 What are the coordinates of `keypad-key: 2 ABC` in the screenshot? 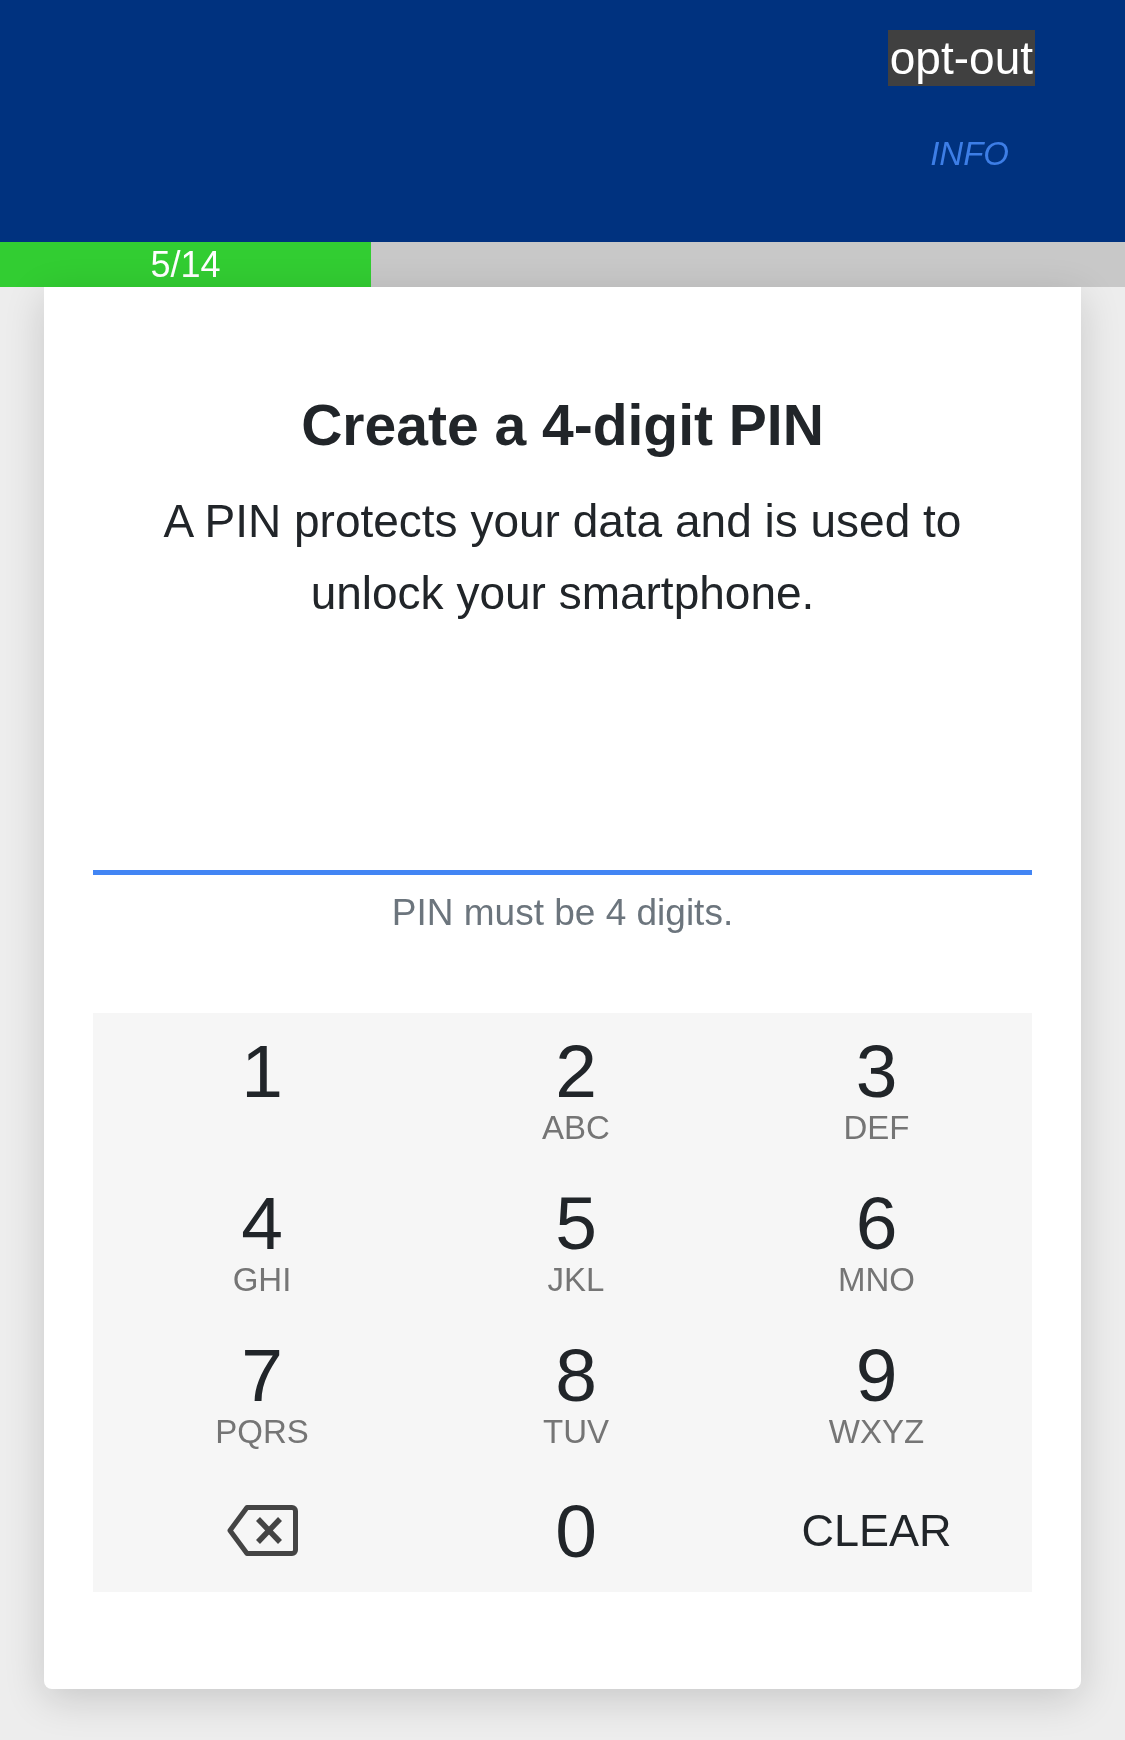 It's located at (576, 1089).